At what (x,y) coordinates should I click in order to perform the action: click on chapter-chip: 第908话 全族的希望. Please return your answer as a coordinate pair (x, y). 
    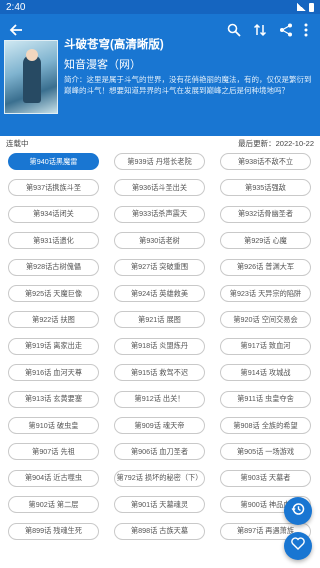
    Looking at the image, I should click on (265, 425).